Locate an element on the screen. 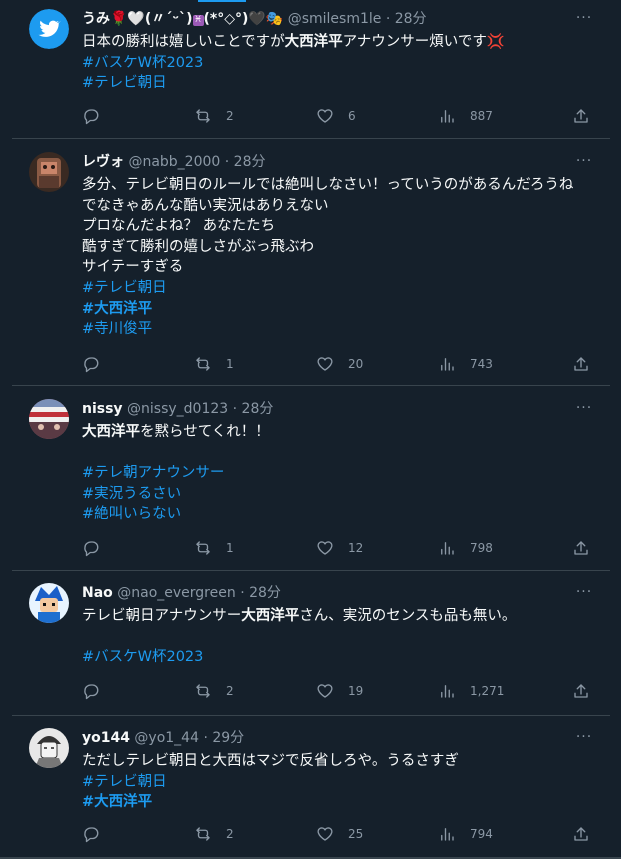 The width and height of the screenshot is (621, 859). display-name: レヴォ is located at coordinates (103, 162).